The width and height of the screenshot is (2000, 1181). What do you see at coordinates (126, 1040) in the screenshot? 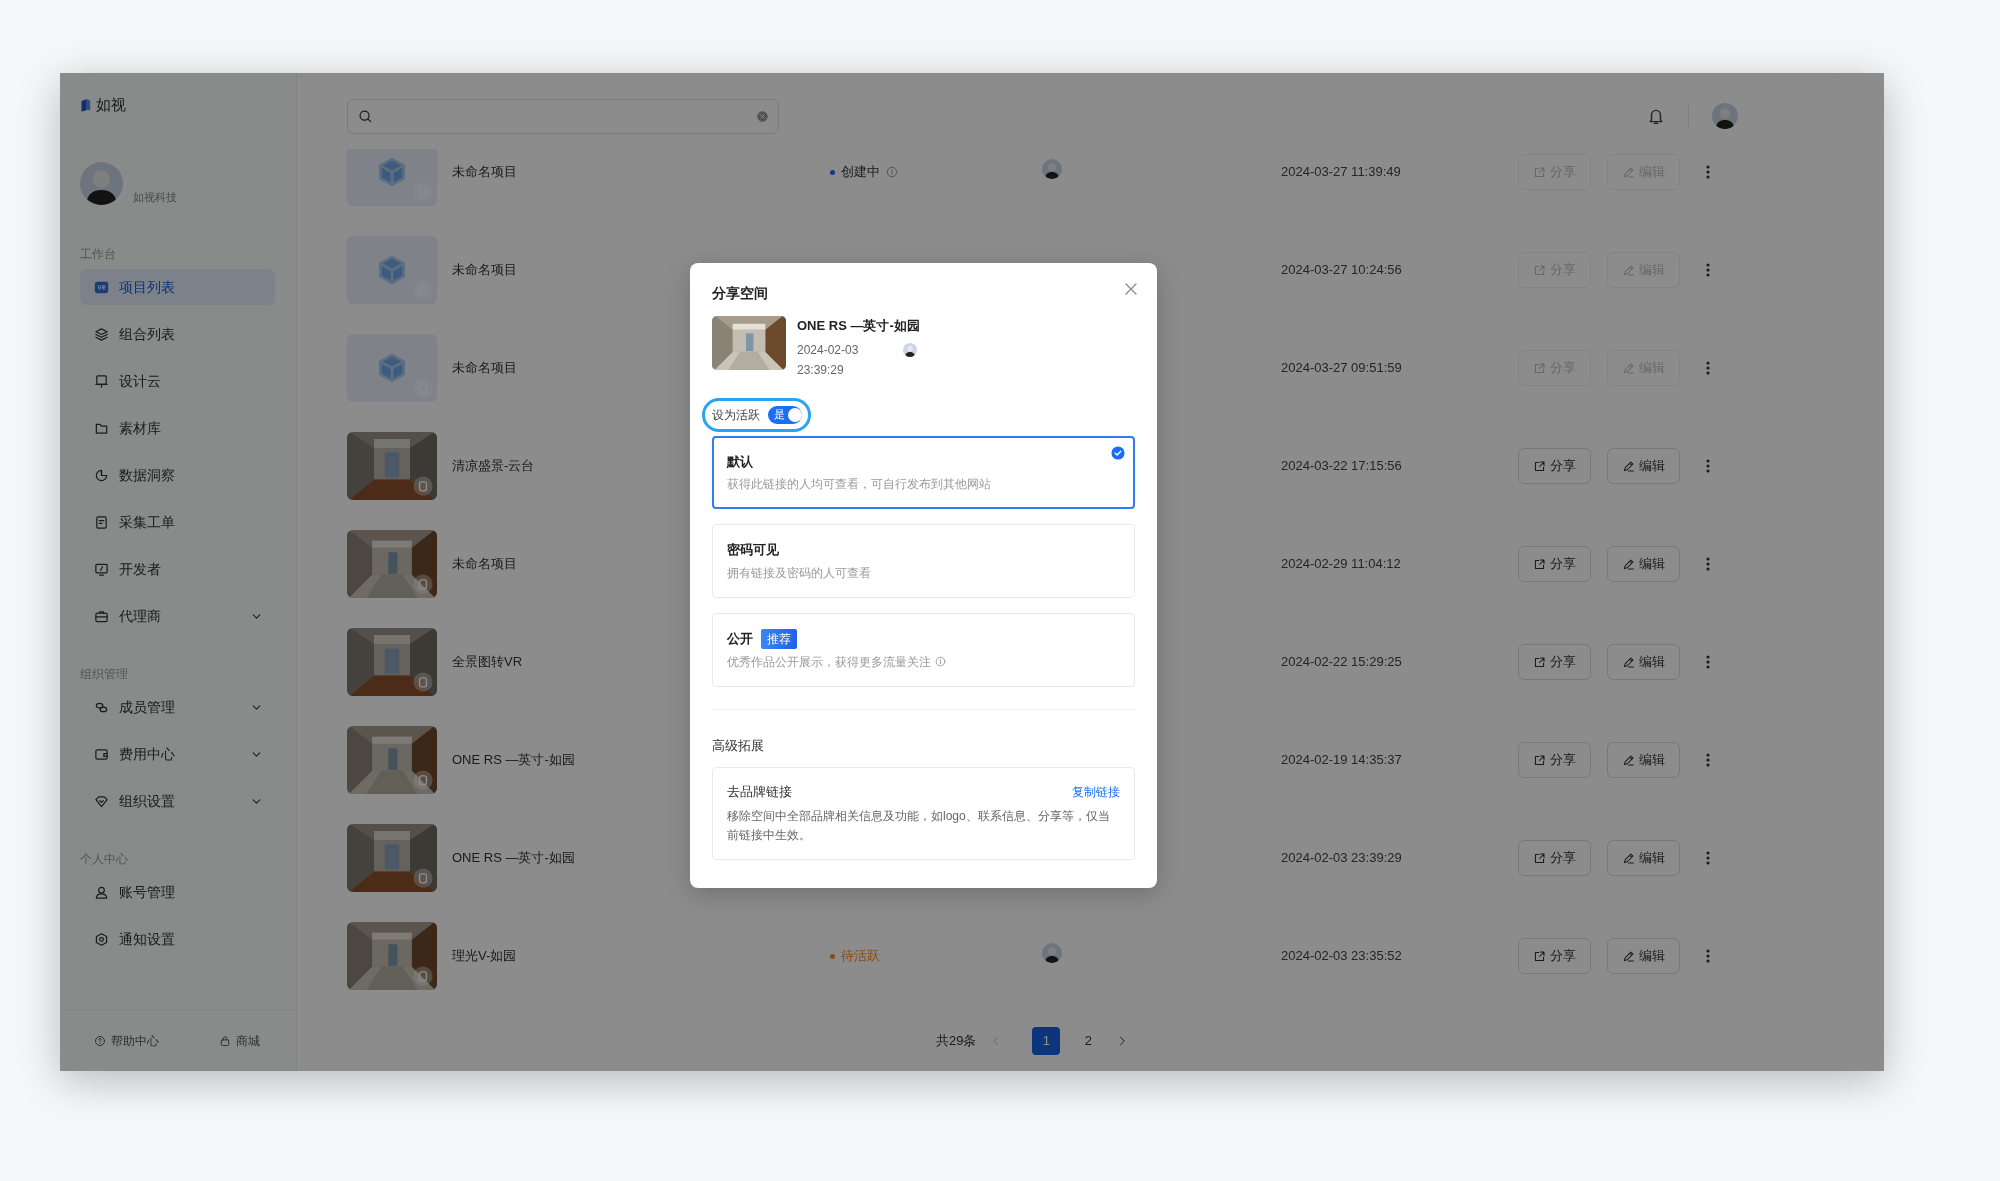
I see `footer-link: 帮助中心` at bounding box center [126, 1040].